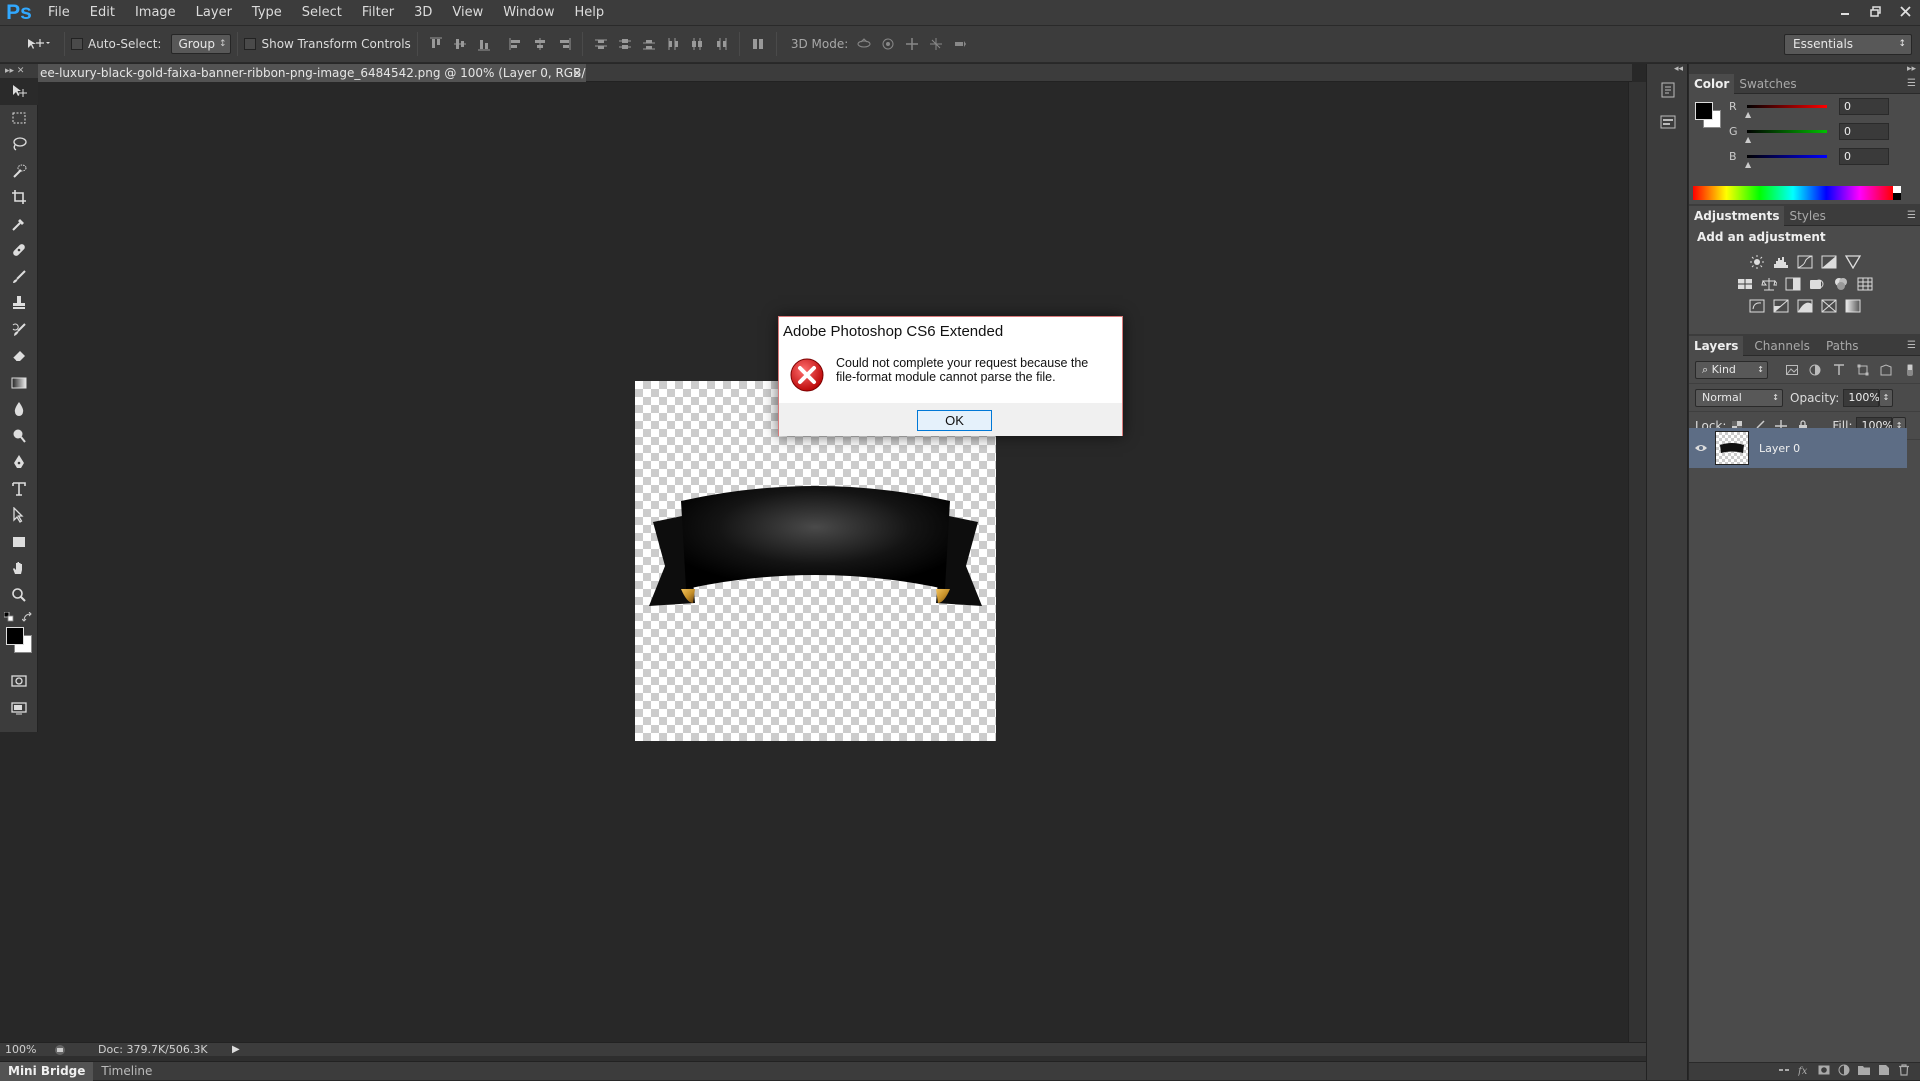 The height and width of the screenshot is (1081, 1920). Describe the element at coordinates (1793, 284) in the screenshot. I see `black-white-button` at that location.